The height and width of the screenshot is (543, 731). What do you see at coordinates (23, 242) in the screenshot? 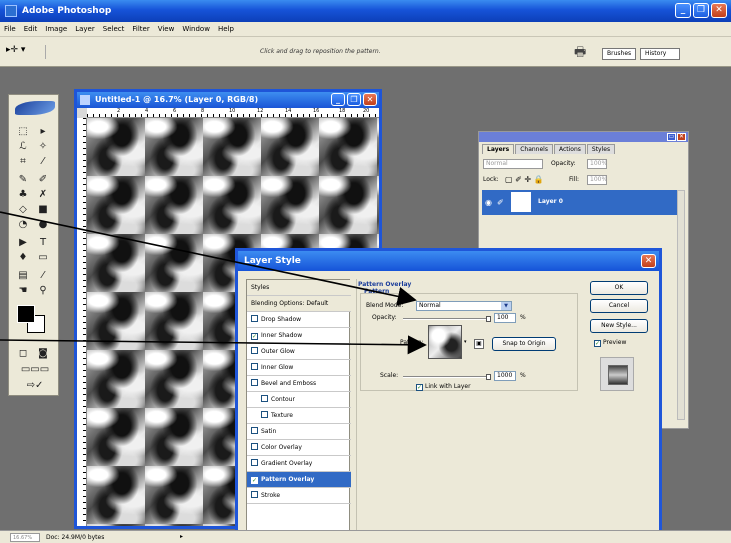
I see `path-selection-icon: ▶` at bounding box center [23, 242].